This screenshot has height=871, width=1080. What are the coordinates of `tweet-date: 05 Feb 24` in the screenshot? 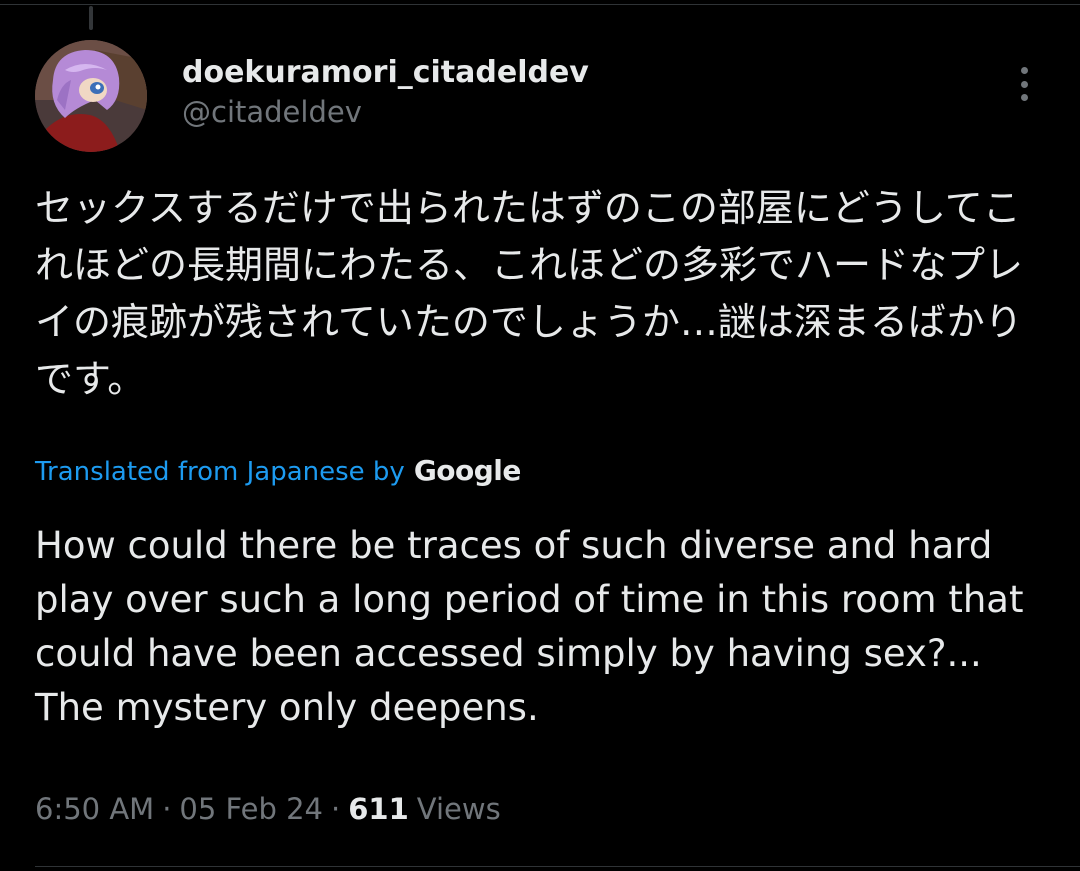 It's located at (251, 809).